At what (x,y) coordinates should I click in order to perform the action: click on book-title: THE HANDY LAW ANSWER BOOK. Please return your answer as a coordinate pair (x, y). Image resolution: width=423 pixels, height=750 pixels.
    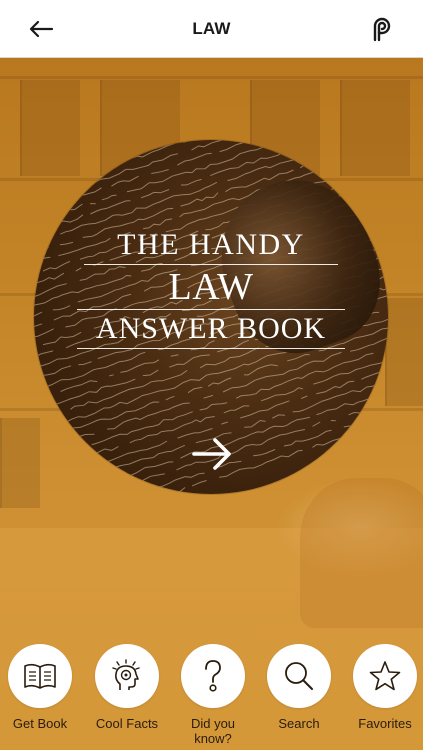
    Looking at the image, I should click on (211, 289).